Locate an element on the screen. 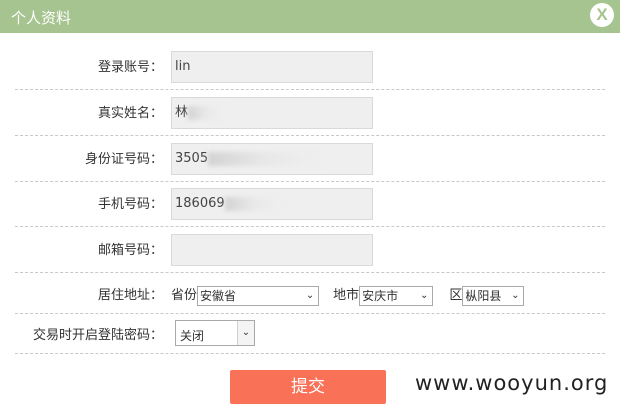 This screenshot has width=620, height=412. trade-password-label: 交易时开启登陆密码： is located at coordinates (97, 335).